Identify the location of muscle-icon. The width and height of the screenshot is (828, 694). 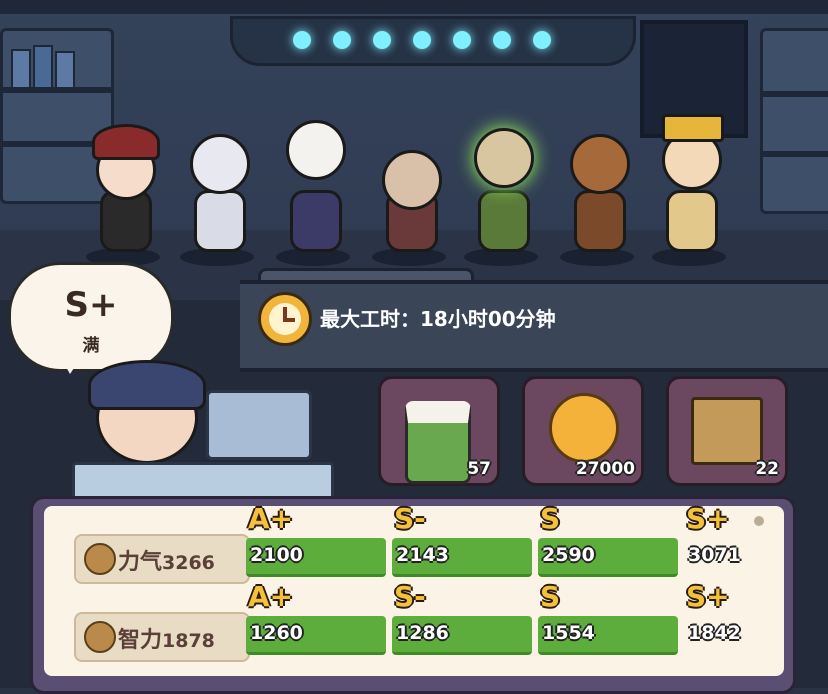
(100, 559).